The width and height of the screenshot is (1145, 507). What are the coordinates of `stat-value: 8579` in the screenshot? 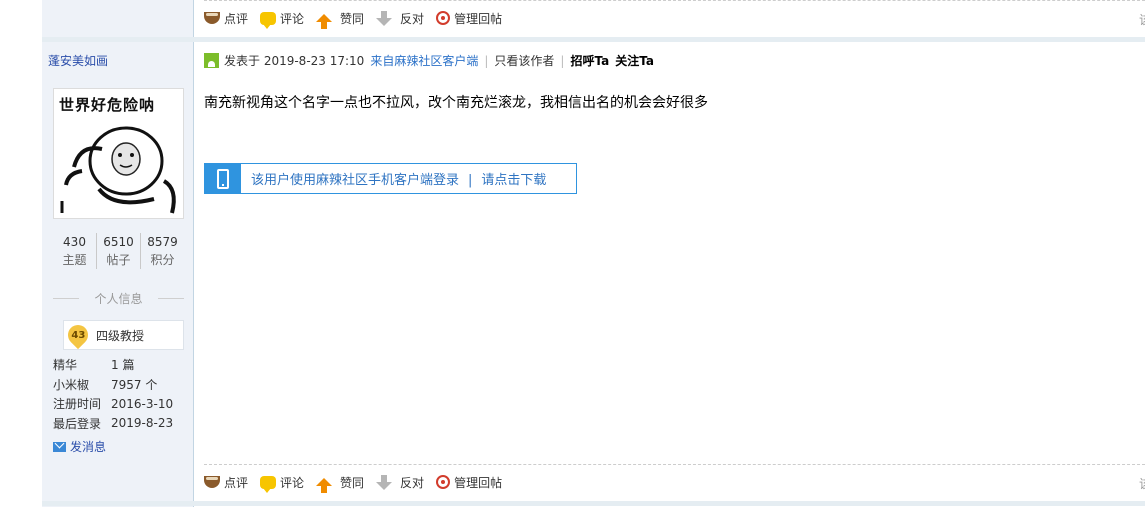 It's located at (162, 242).